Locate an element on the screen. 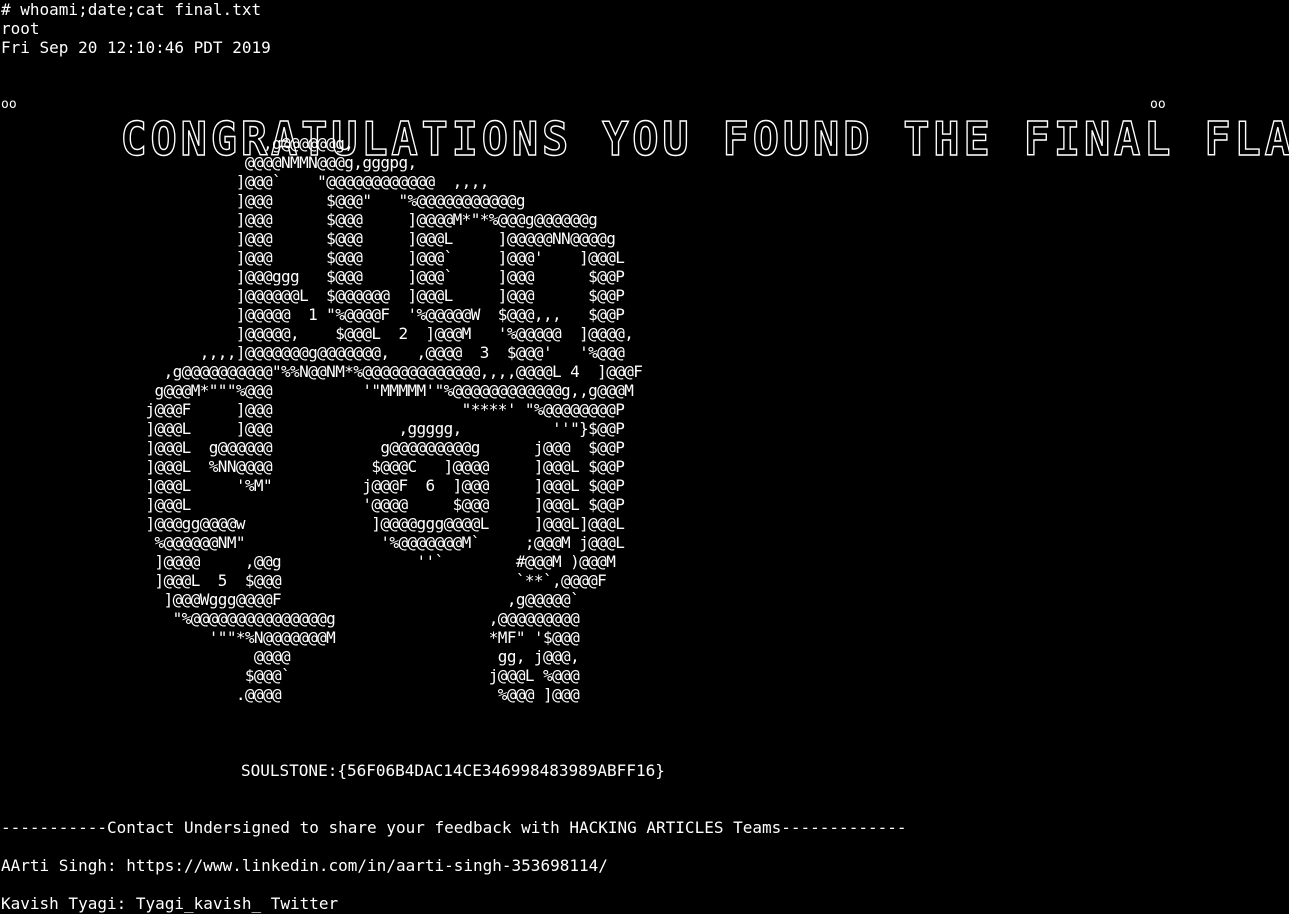 This screenshot has width=1289, height=914. contact-kavish: Kavish Tyagi: Tyagi_kavish_ Twitter is located at coordinates (170, 903).